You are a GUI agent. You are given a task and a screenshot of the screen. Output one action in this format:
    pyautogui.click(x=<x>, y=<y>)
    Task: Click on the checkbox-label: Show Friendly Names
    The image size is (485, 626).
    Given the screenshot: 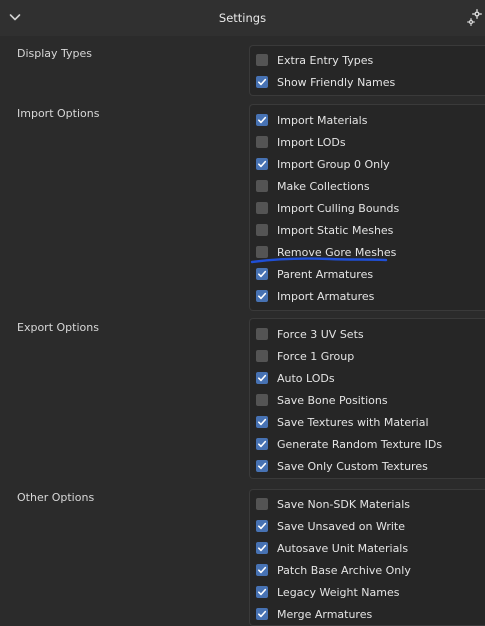 What is the action you would take?
    pyautogui.click(x=336, y=82)
    